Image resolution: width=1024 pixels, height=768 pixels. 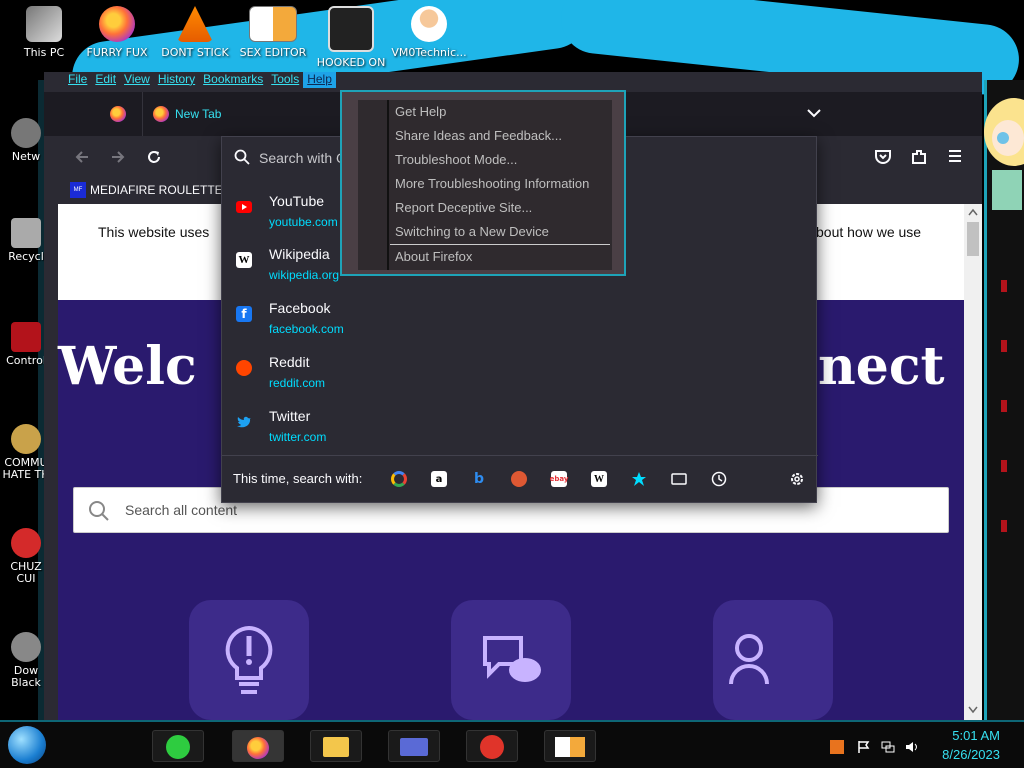 I want to click on suggestion-title: Reddit, so click(x=289, y=362).